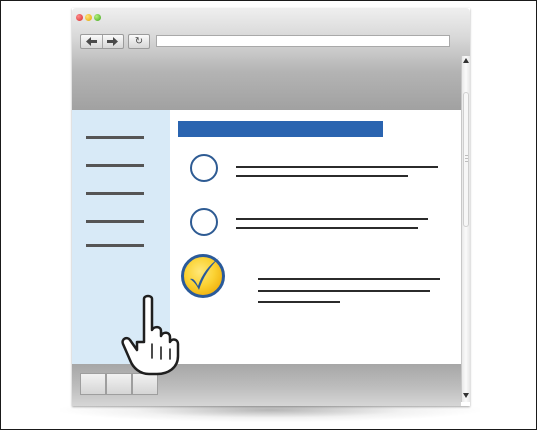 This screenshot has height=432, width=539. What do you see at coordinates (79, 17) in the screenshot?
I see `close-icon` at bounding box center [79, 17].